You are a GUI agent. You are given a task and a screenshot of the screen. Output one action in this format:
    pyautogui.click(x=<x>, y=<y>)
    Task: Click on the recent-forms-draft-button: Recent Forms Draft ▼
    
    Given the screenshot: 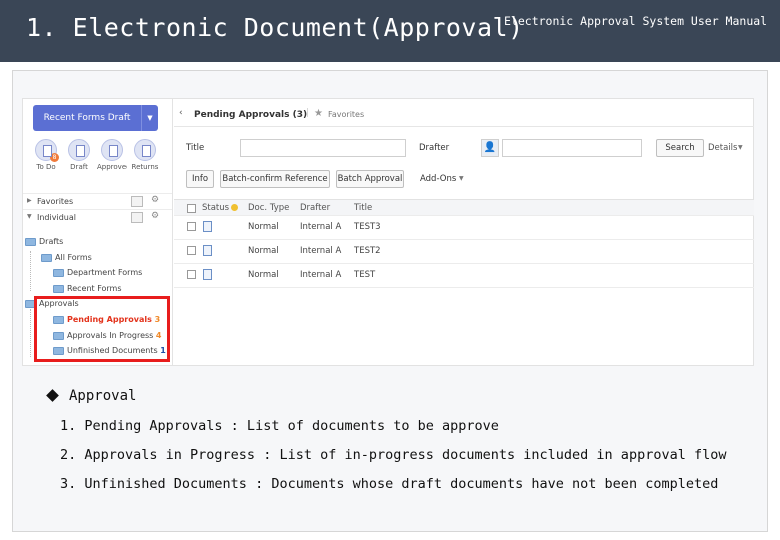 What is the action you would take?
    pyautogui.click(x=95, y=118)
    